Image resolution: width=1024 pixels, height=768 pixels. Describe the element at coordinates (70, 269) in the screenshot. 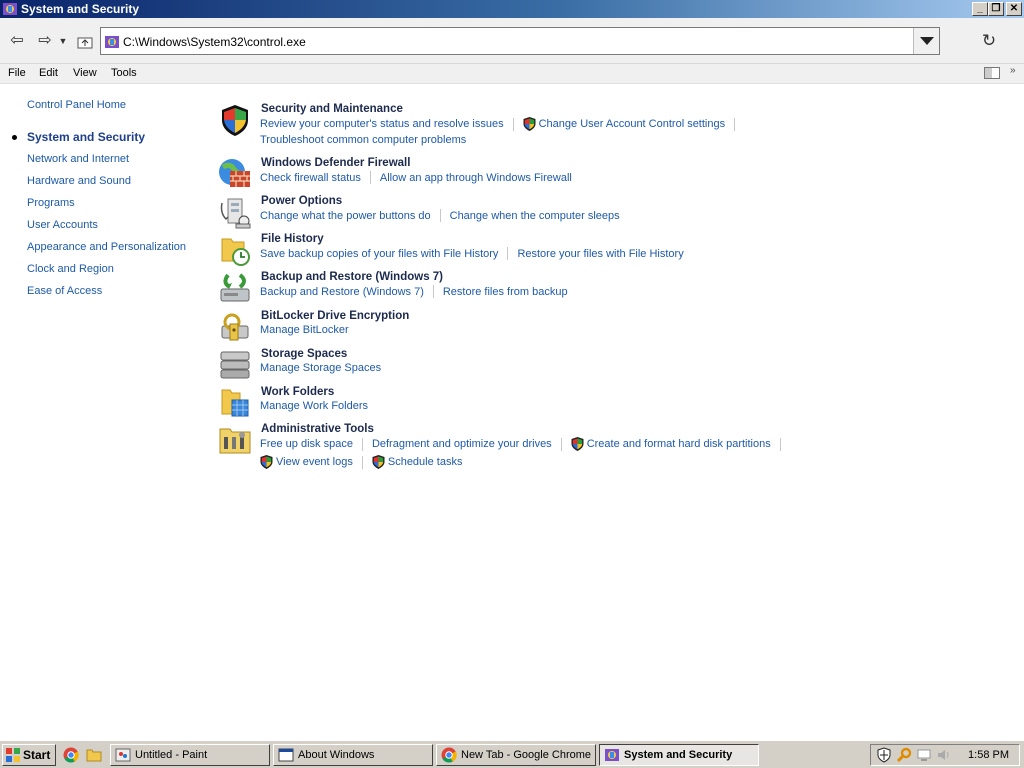

I see `sidebar-item-clock-and-region: Clock and Region` at that location.